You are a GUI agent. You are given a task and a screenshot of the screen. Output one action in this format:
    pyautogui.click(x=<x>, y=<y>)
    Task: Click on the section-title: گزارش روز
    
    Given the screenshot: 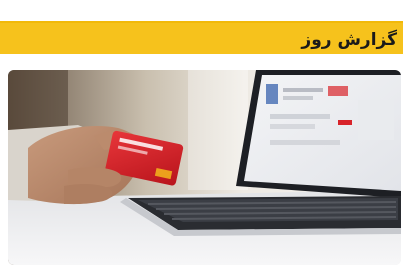 What is the action you would take?
    pyautogui.click(x=349, y=40)
    